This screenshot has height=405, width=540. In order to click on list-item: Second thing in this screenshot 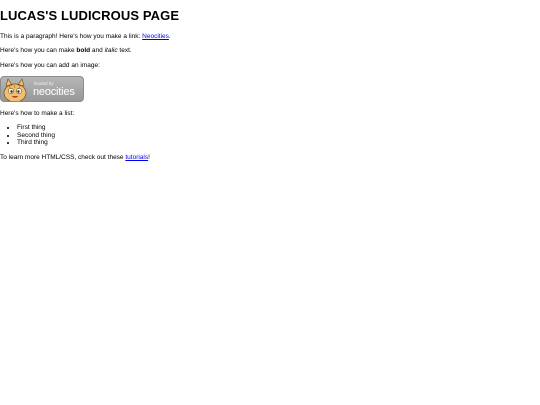, I will do `click(36, 136)`.